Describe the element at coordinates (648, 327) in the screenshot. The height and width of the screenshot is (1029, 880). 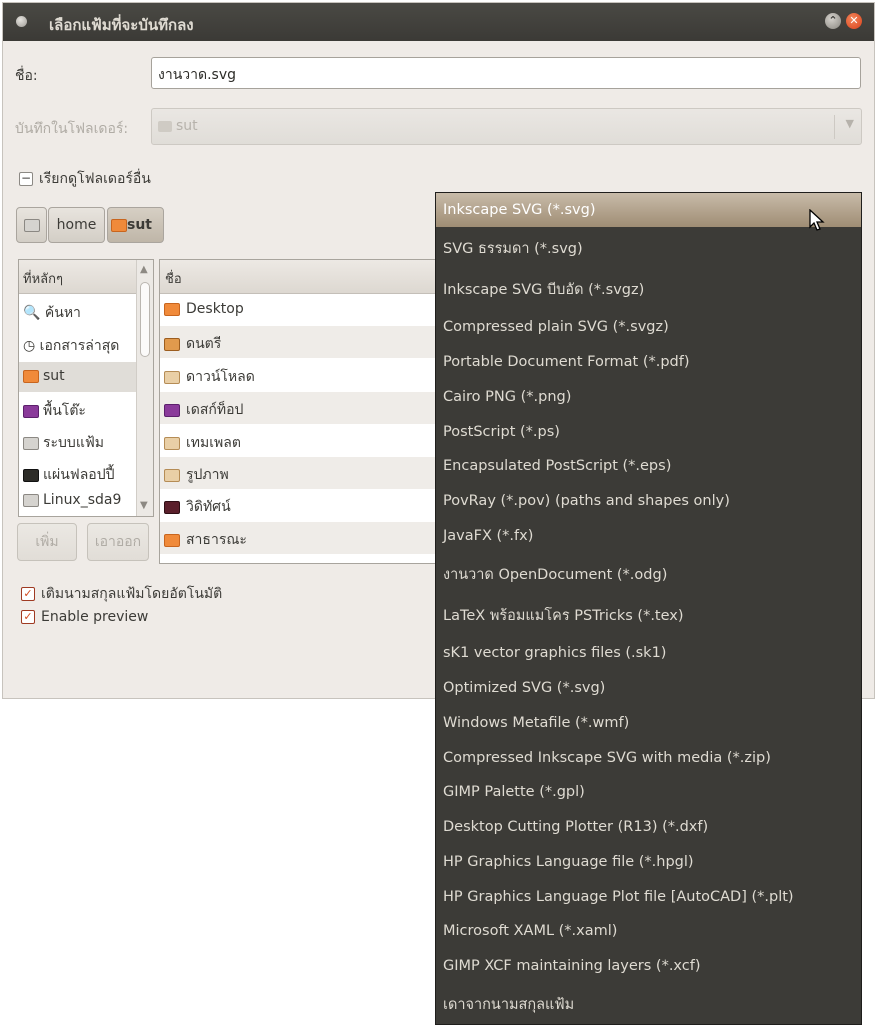
I see `filetype-menu-item: Compressed plain SVG (*.svgz)` at that location.